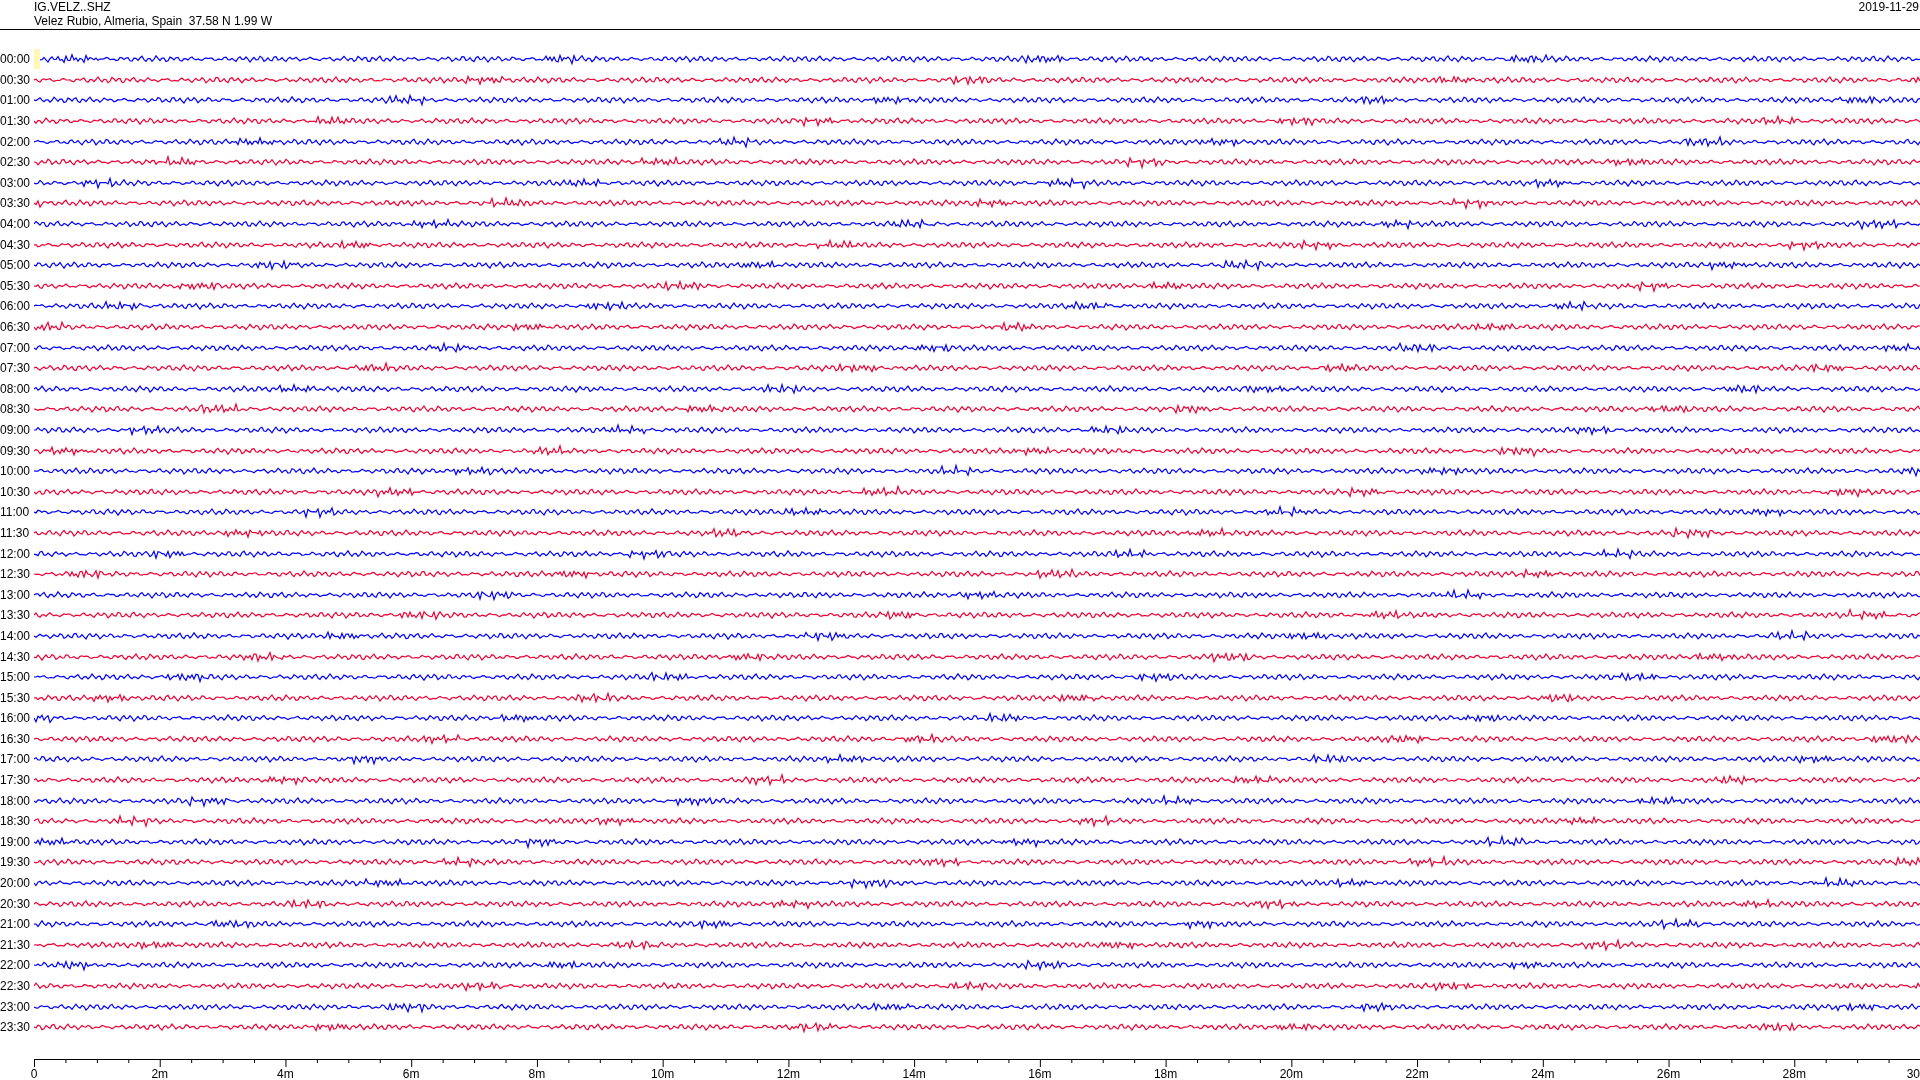 This screenshot has width=1920, height=1080. Describe the element at coordinates (16, 883) in the screenshot. I see `time-label: 20:00` at that location.